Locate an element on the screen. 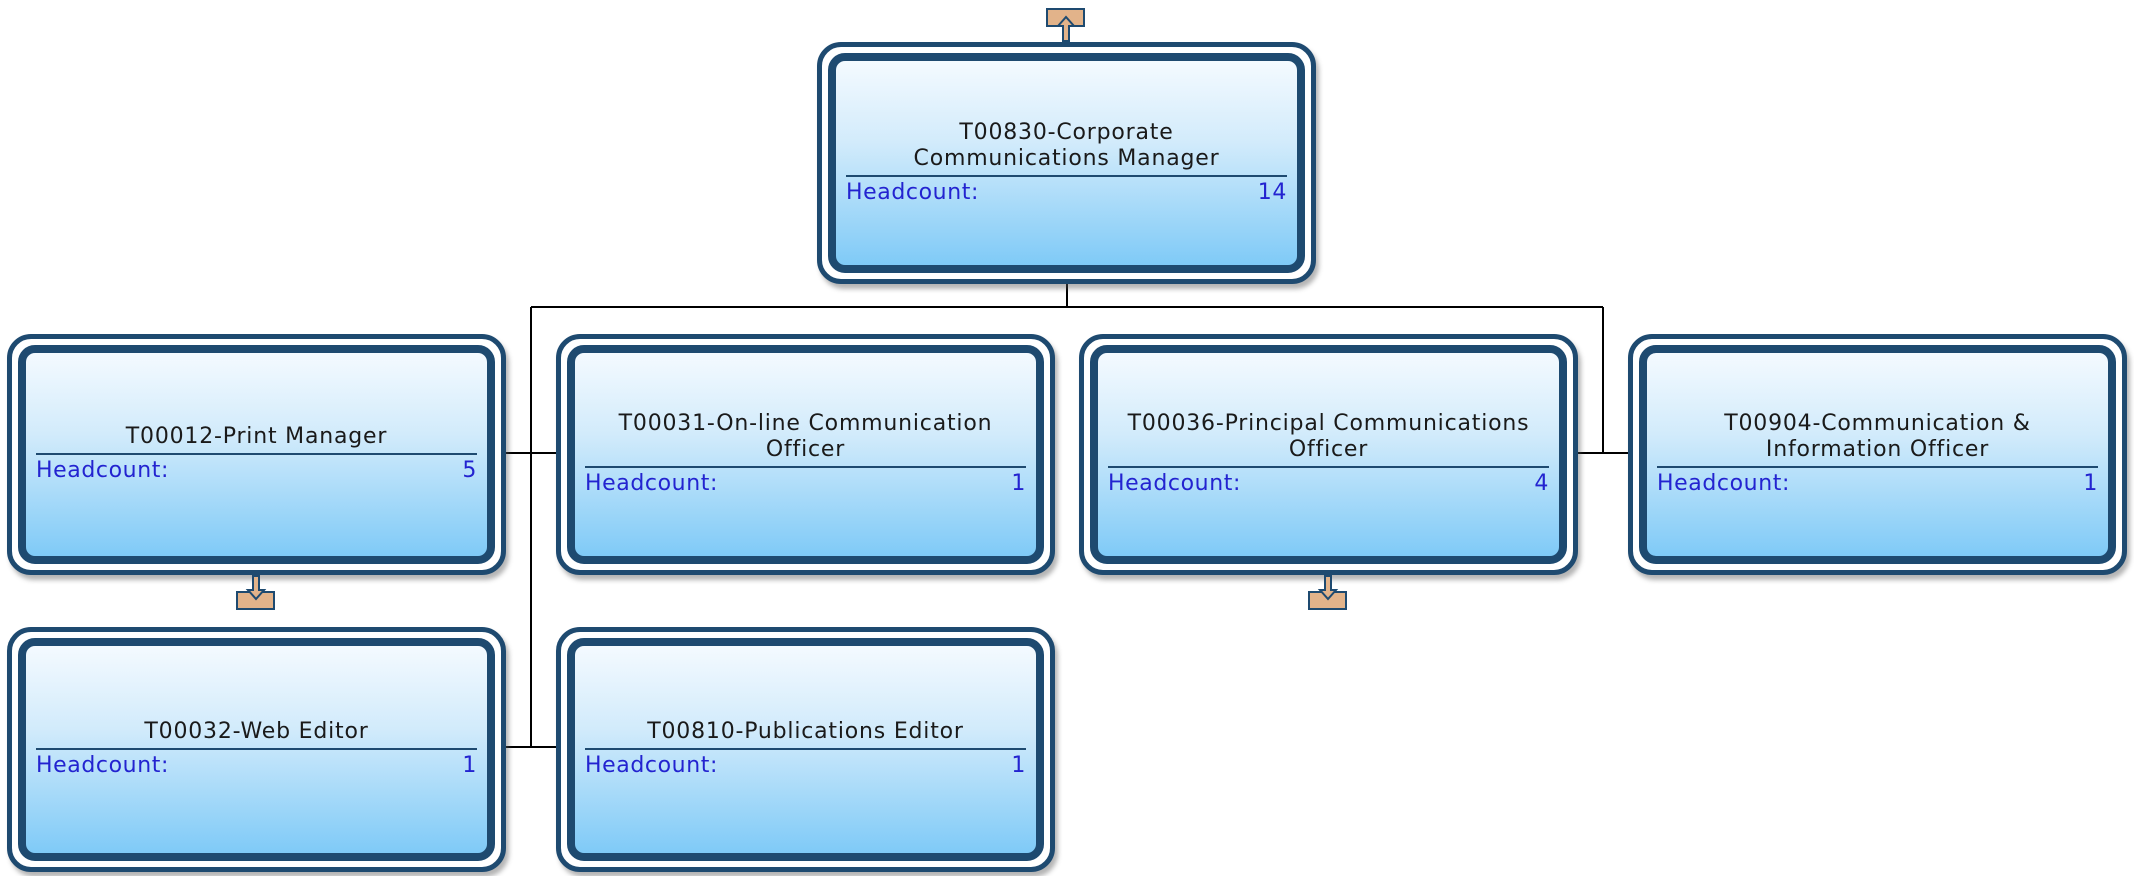 Image resolution: width=2134 pixels, height=876 pixels. node-title: T00031-On-line Communication Officer is located at coordinates (805, 439).